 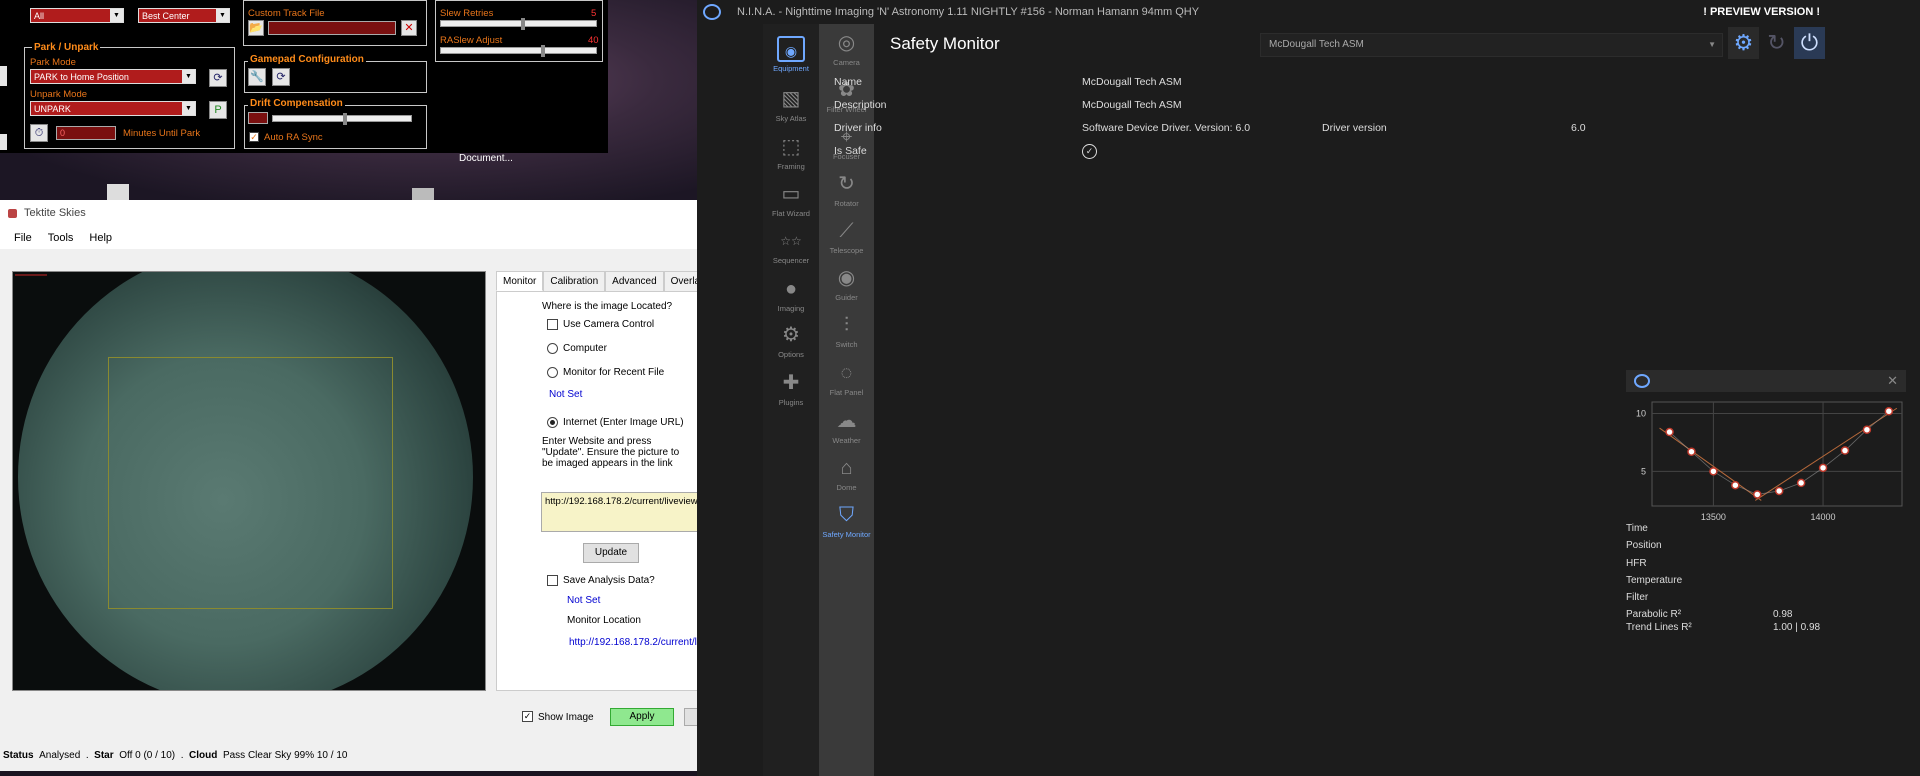 I want to click on af-time-label: Time, so click(x=1637, y=528).